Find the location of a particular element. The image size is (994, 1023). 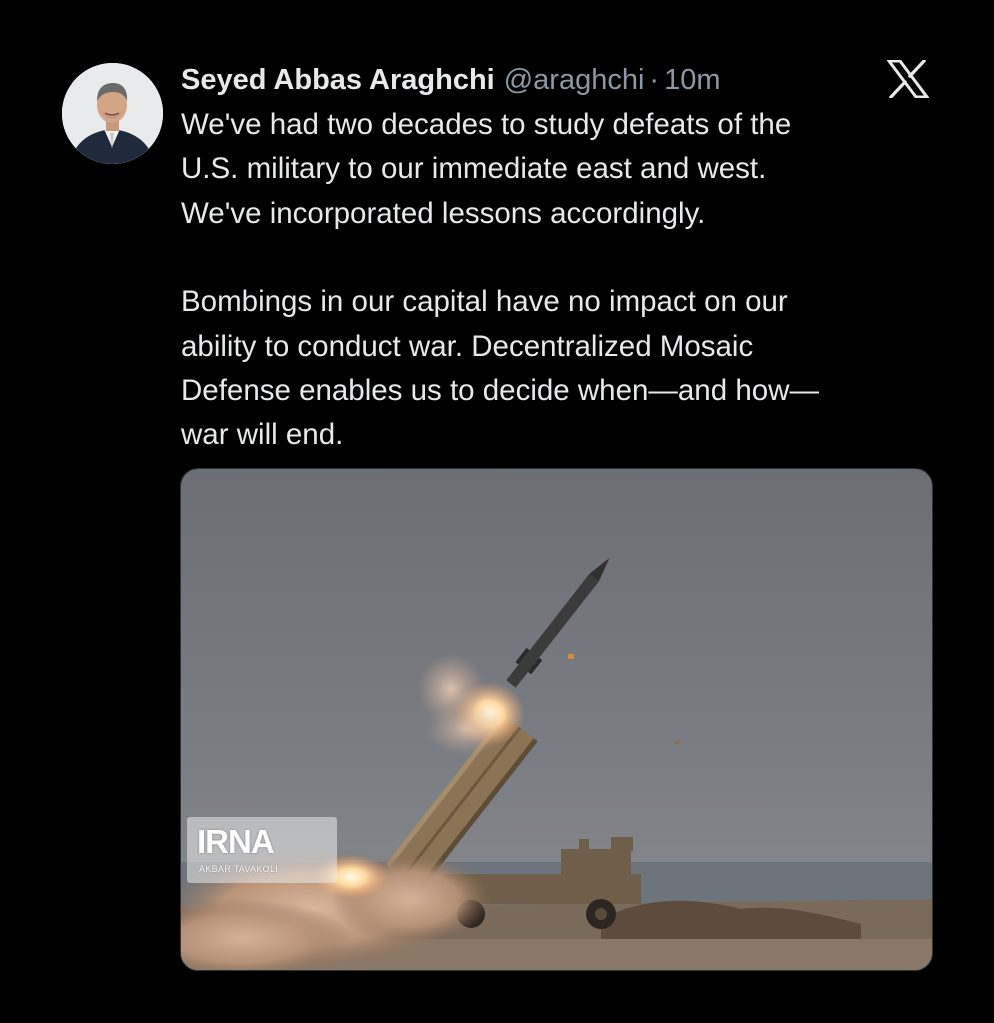

x-logo-icon is located at coordinates (908, 79).